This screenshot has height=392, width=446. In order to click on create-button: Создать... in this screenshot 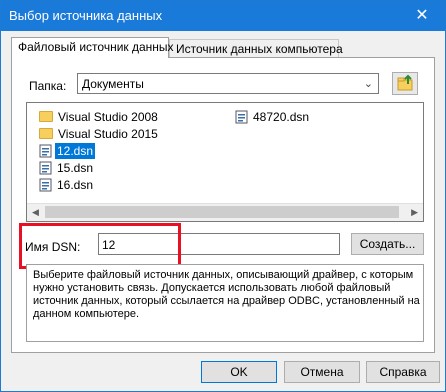, I will do `click(387, 244)`.